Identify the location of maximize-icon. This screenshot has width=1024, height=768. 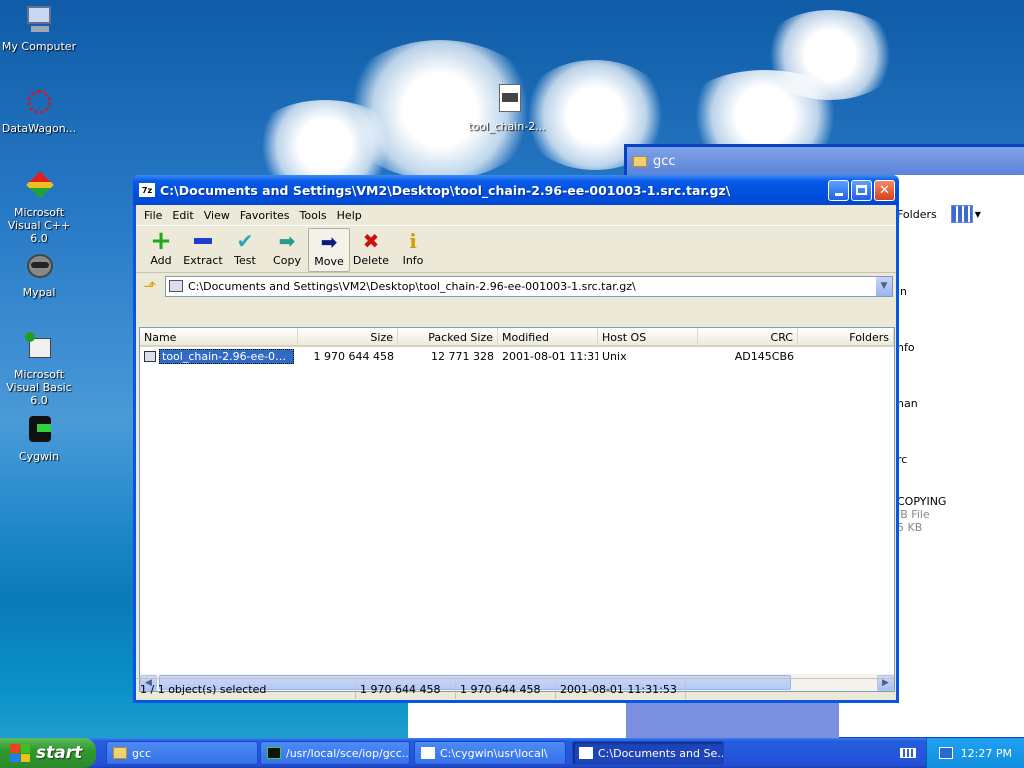
(861, 190).